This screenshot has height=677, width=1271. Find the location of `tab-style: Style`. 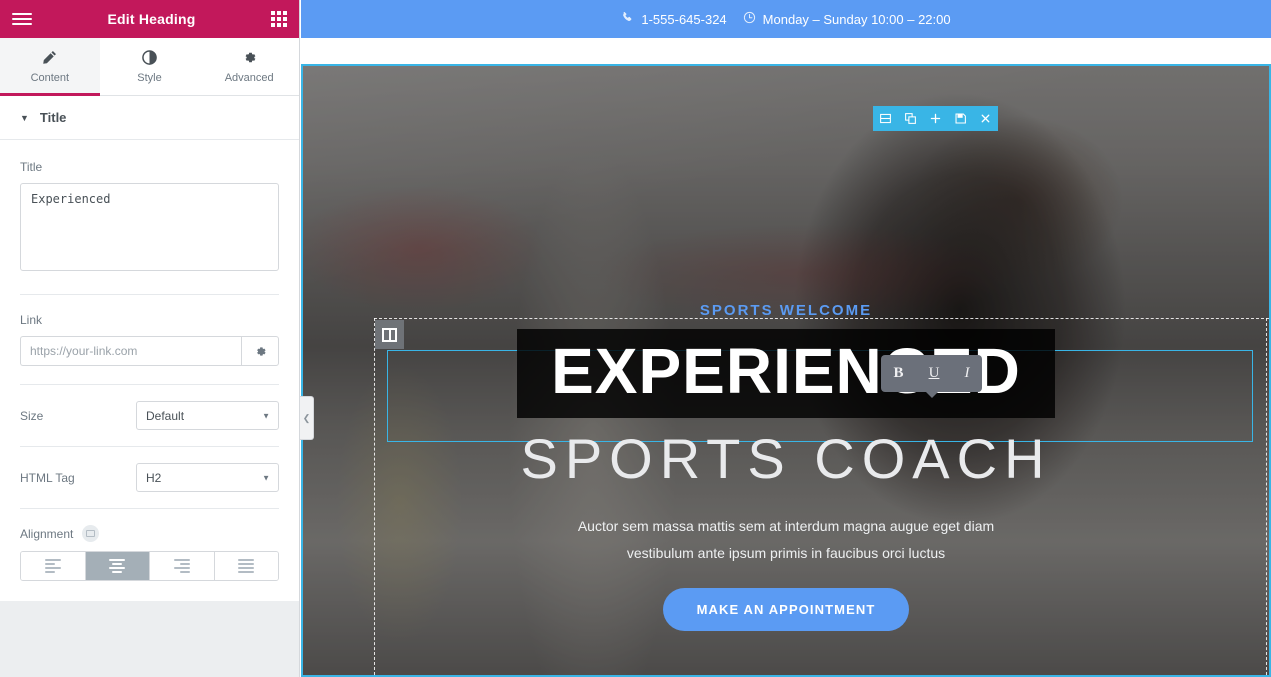

tab-style: Style is located at coordinates (149, 66).